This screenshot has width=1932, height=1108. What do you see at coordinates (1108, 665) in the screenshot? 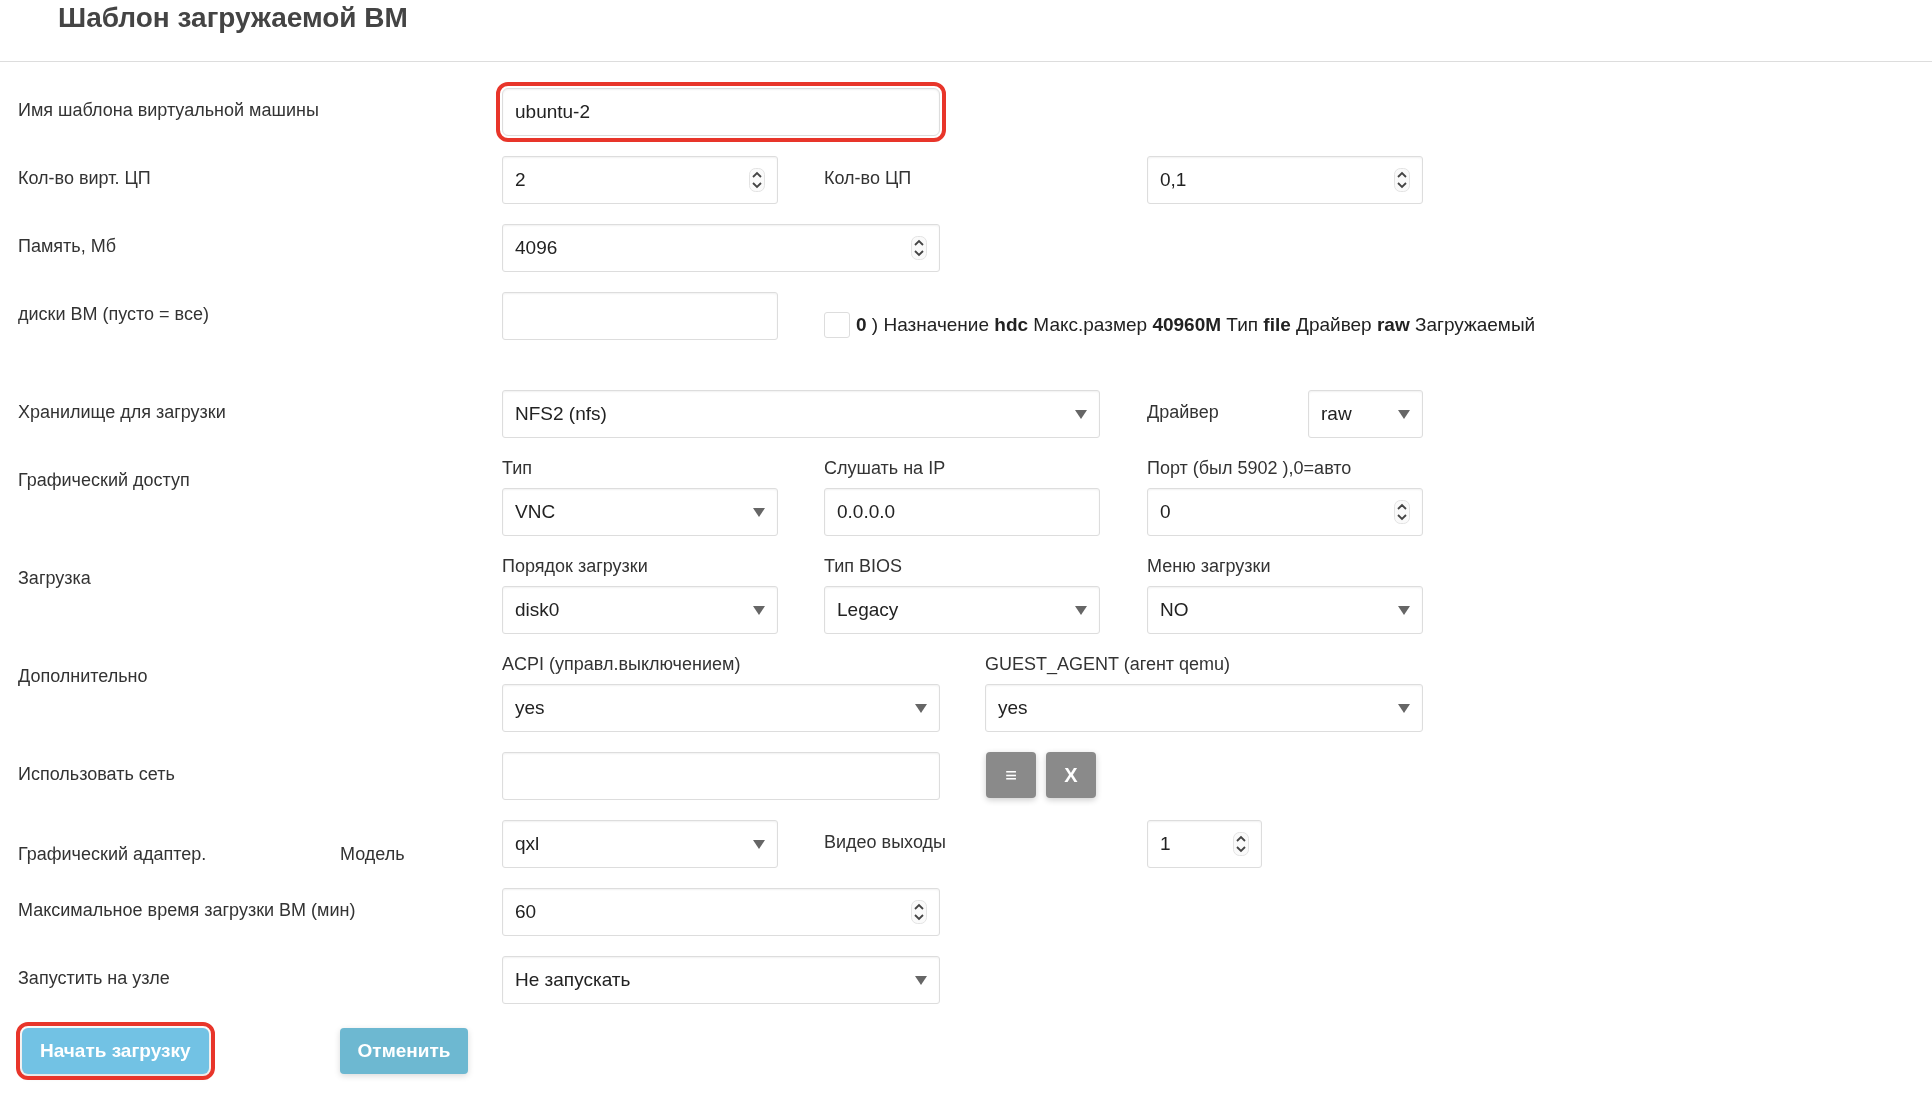
I see `field-caption: GUEST_AGENT (агент qemu)` at bounding box center [1108, 665].